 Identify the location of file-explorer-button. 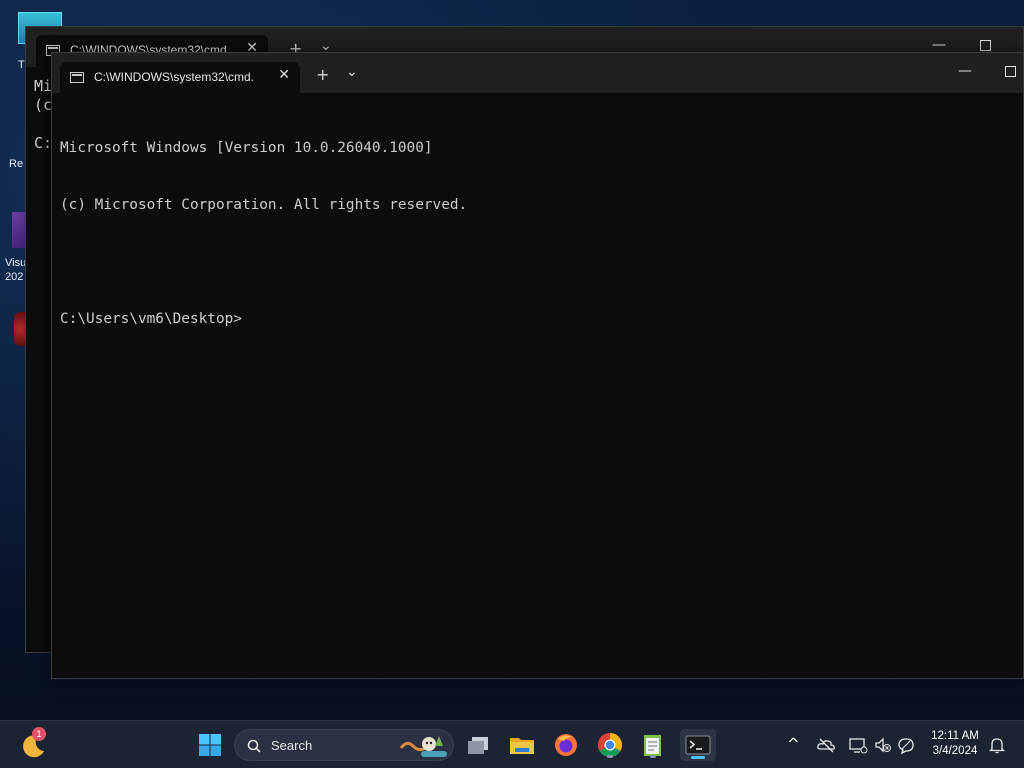
(522, 745).